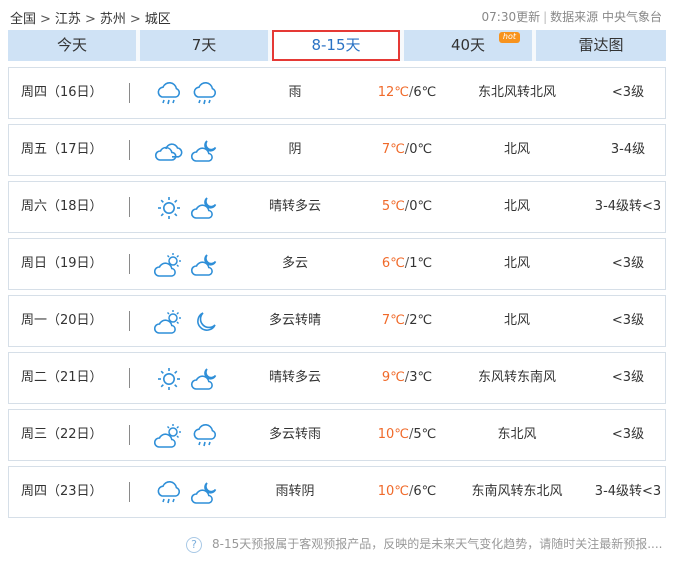 The image size is (674, 562). Describe the element at coordinates (204, 45) in the screenshot. I see `tab-7-days: 7天` at that location.